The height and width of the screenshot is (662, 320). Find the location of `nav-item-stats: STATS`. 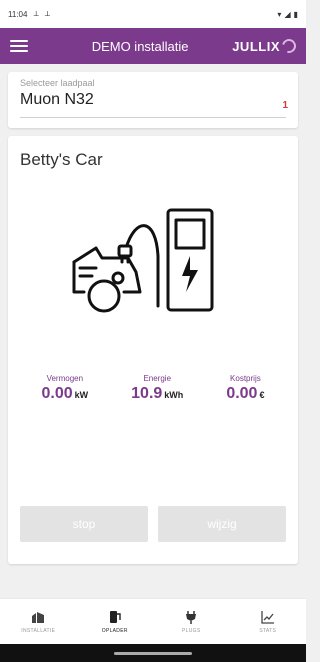

nav-item-stats: STATS is located at coordinates (268, 621).